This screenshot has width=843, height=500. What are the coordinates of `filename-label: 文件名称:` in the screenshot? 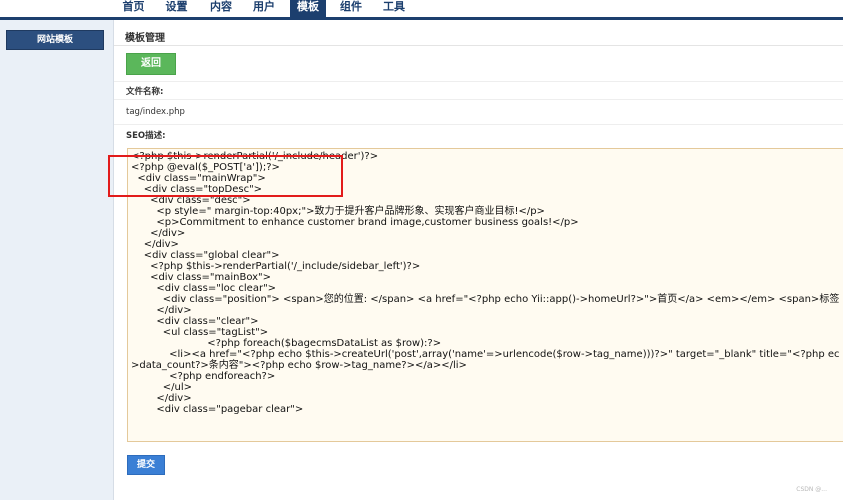 It's located at (145, 92).